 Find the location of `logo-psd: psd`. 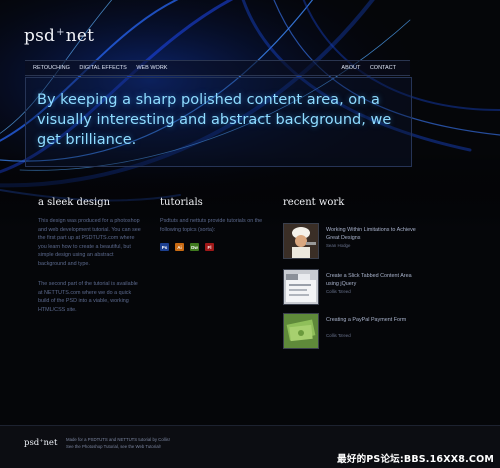

logo-psd: psd is located at coordinates (40, 36).